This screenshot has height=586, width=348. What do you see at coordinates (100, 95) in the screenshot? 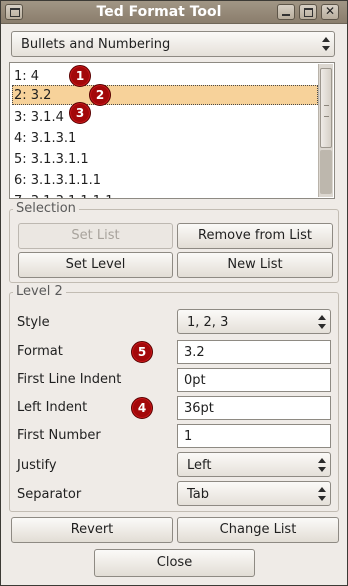
I see `callout-badge-2: 2` at bounding box center [100, 95].